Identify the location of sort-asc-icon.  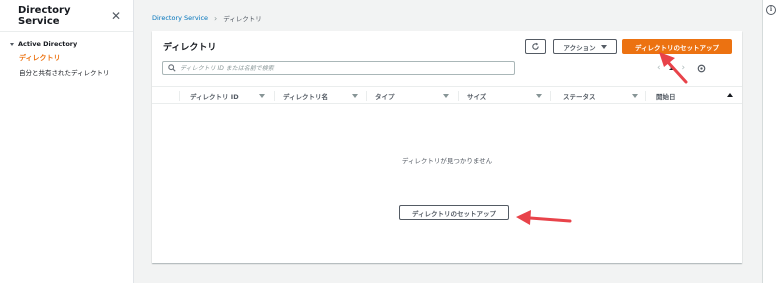
(730, 95).